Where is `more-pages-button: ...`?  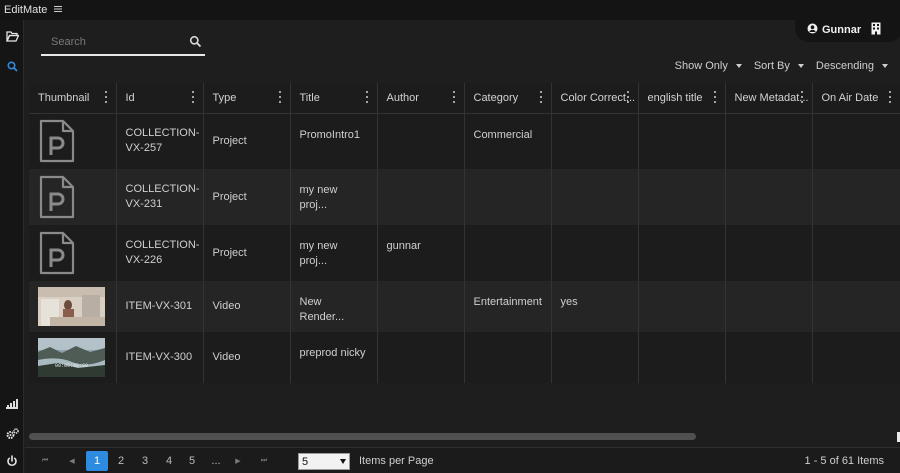 more-pages-button: ... is located at coordinates (216, 461).